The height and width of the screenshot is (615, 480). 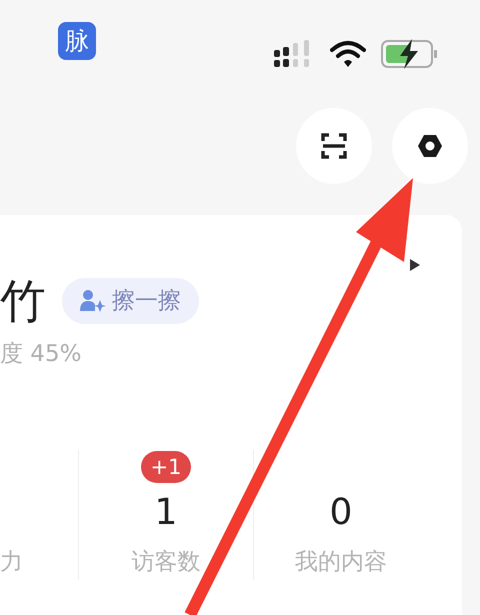 What do you see at coordinates (410, 54) in the screenshot?
I see `battery-charging-icon` at bounding box center [410, 54].